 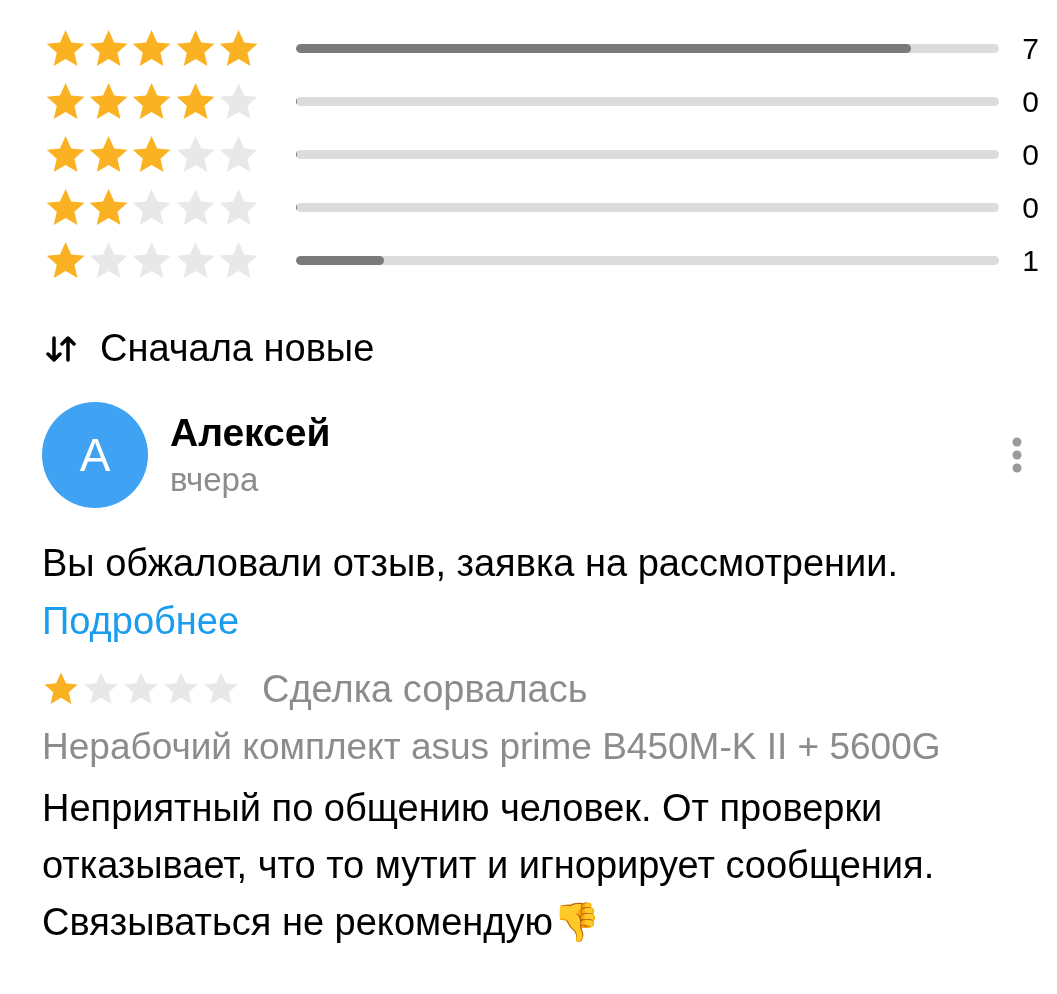 What do you see at coordinates (425, 689) in the screenshot?
I see `deal-status: Сделка сорвалась` at bounding box center [425, 689].